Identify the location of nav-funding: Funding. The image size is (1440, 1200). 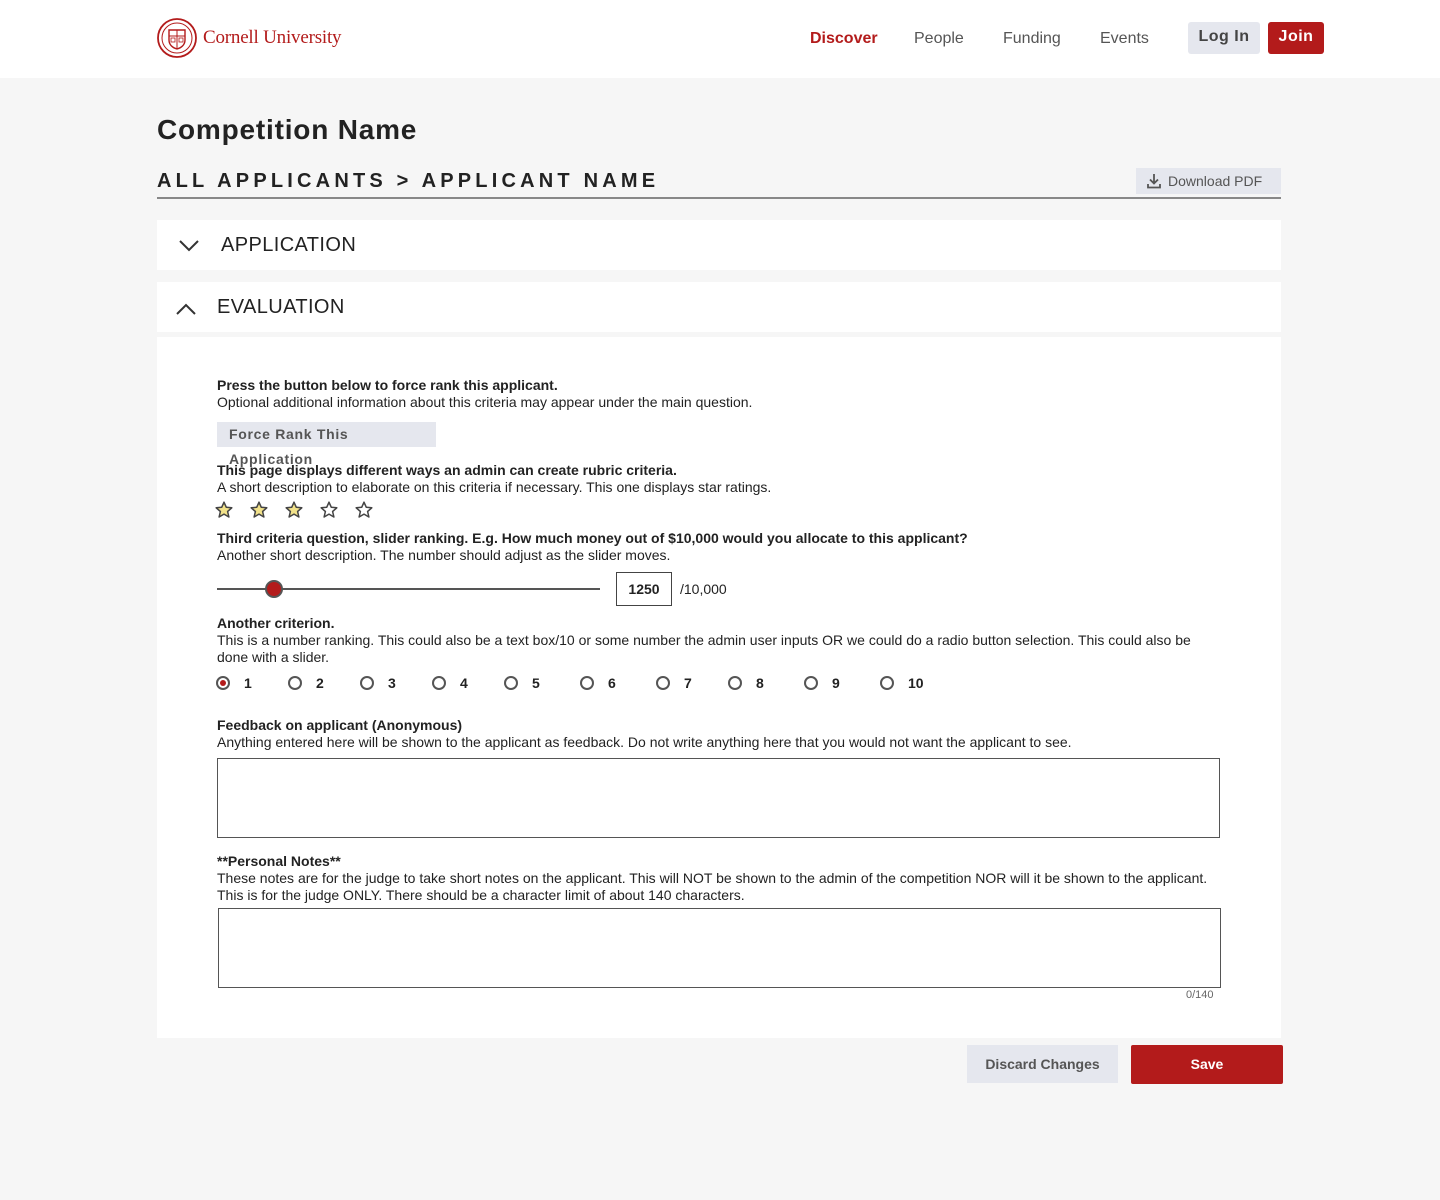
(1032, 39).